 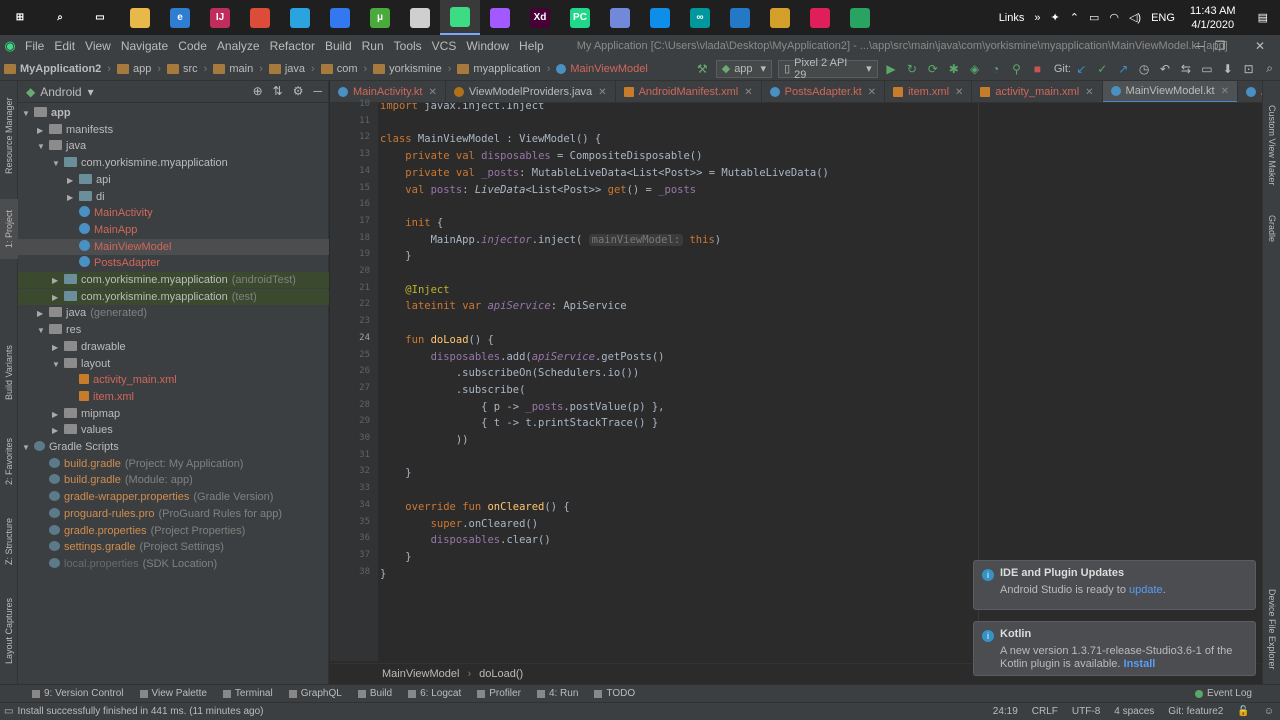 I want to click on links-toolbar: Links, so click(x=1012, y=18).